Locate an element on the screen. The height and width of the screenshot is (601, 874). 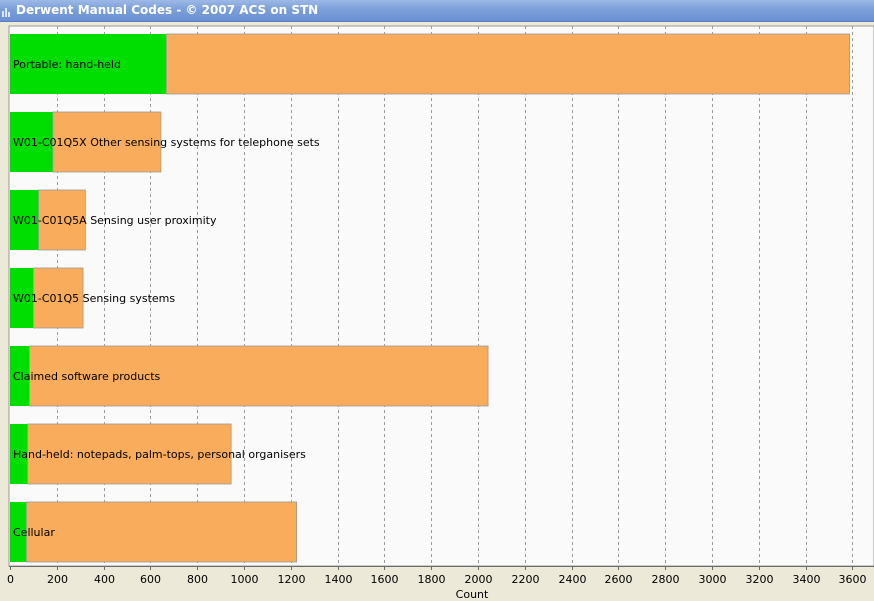
x-tick-label: 200 is located at coordinates (57, 579).